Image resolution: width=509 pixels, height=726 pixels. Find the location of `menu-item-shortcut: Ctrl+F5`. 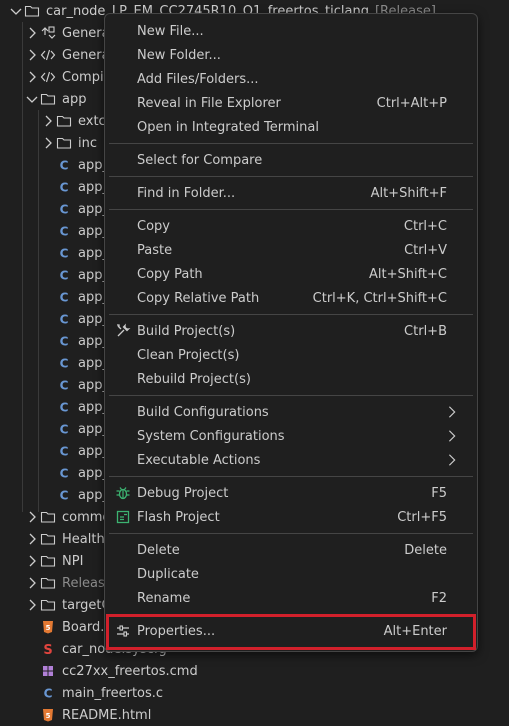

menu-item-shortcut: Ctrl+F5 is located at coordinates (422, 517).